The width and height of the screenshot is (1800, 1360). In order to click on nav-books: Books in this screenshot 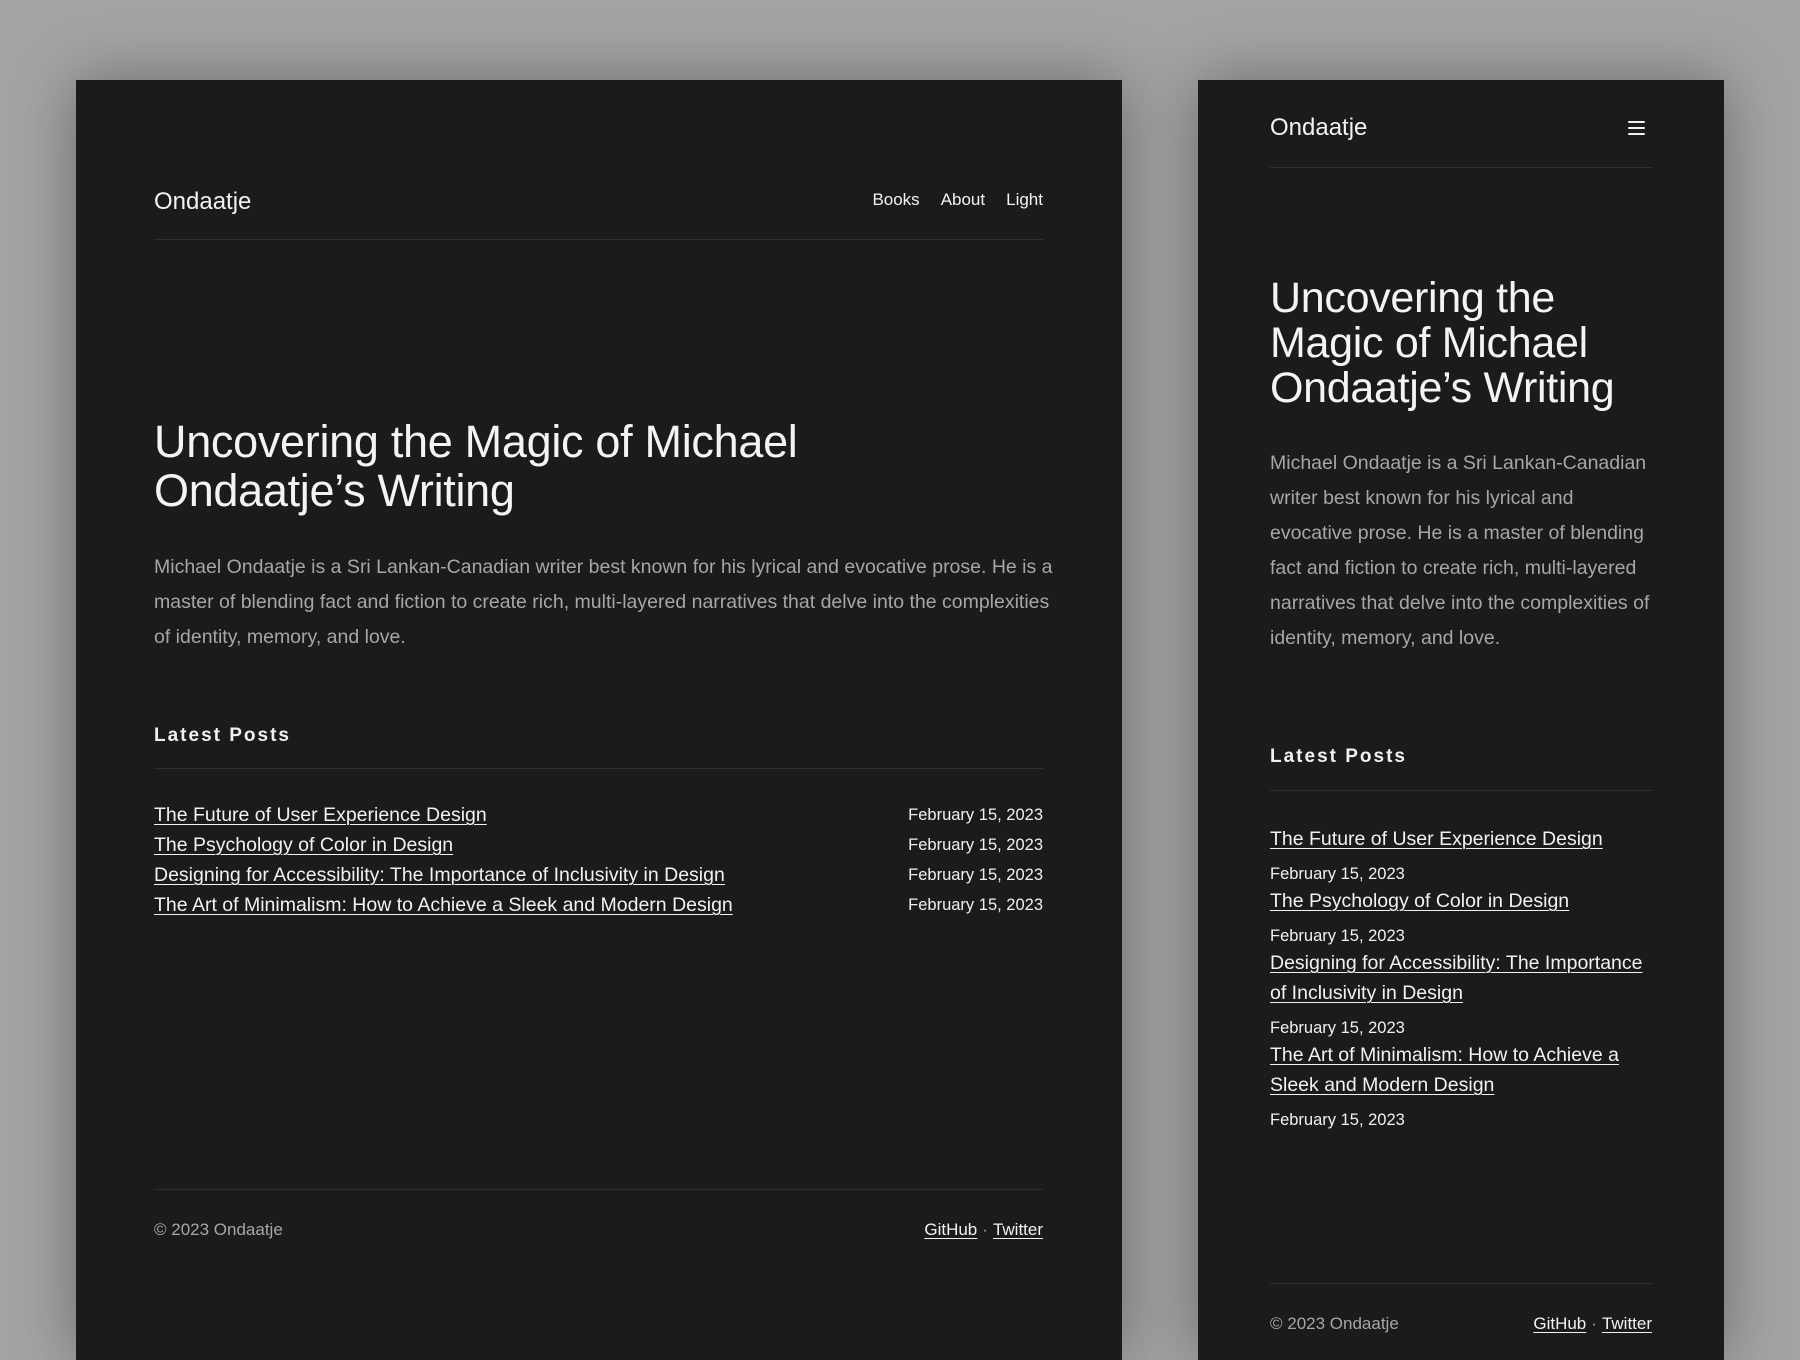, I will do `click(895, 200)`.